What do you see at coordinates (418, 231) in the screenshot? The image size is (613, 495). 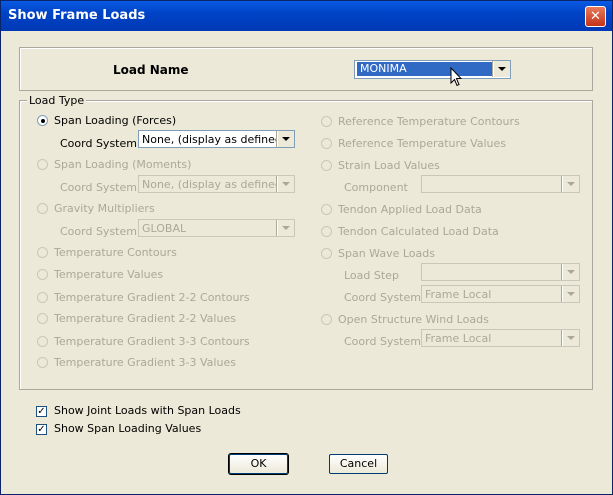 I see `tendon-calculated-label: Tendon Calculated Load Data` at bounding box center [418, 231].